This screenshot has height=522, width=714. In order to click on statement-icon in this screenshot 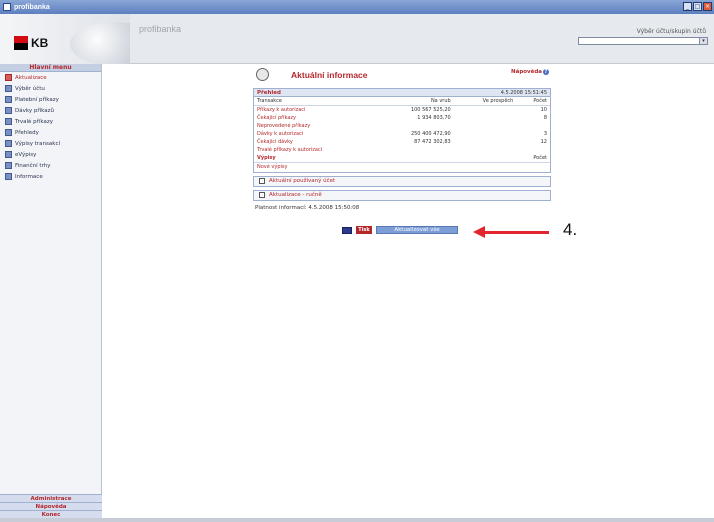, I will do `click(8, 143)`.